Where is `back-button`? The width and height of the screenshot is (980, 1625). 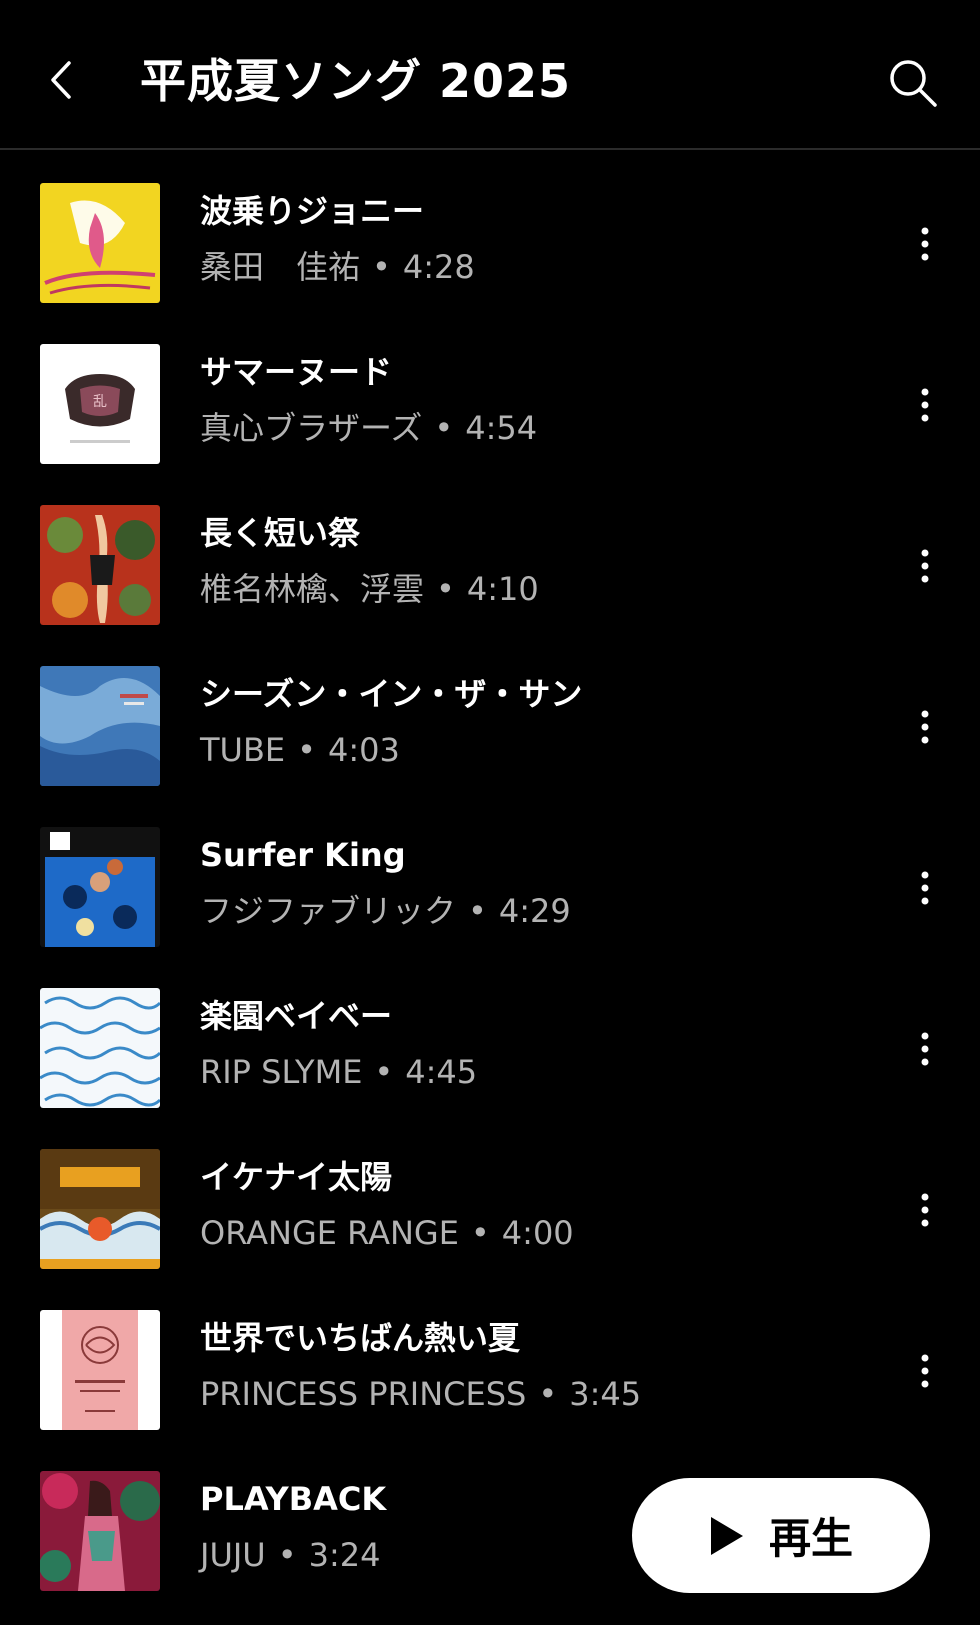
back-button is located at coordinates (60, 80).